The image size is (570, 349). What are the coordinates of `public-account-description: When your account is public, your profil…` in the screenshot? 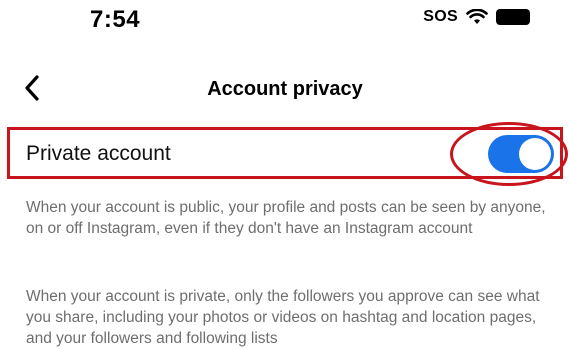 It's located at (286, 218).